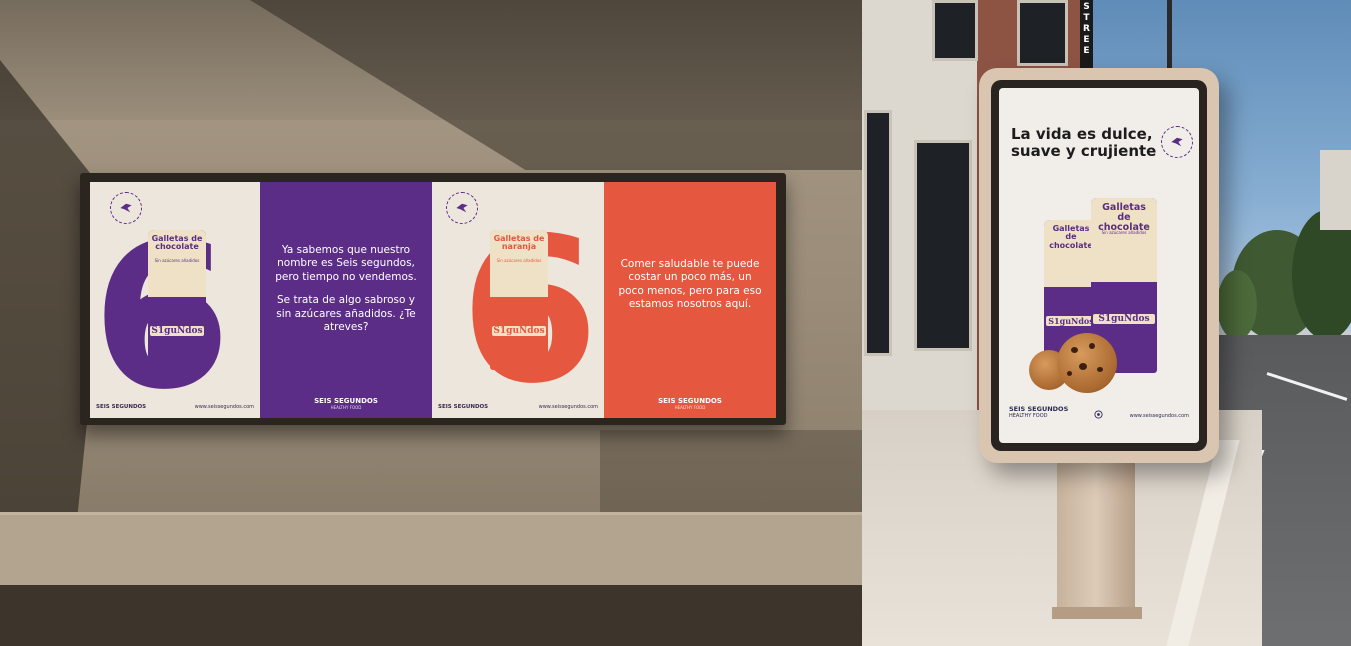 The height and width of the screenshot is (646, 1351). What do you see at coordinates (1237, 305) in the screenshot?
I see `tree` at bounding box center [1237, 305].